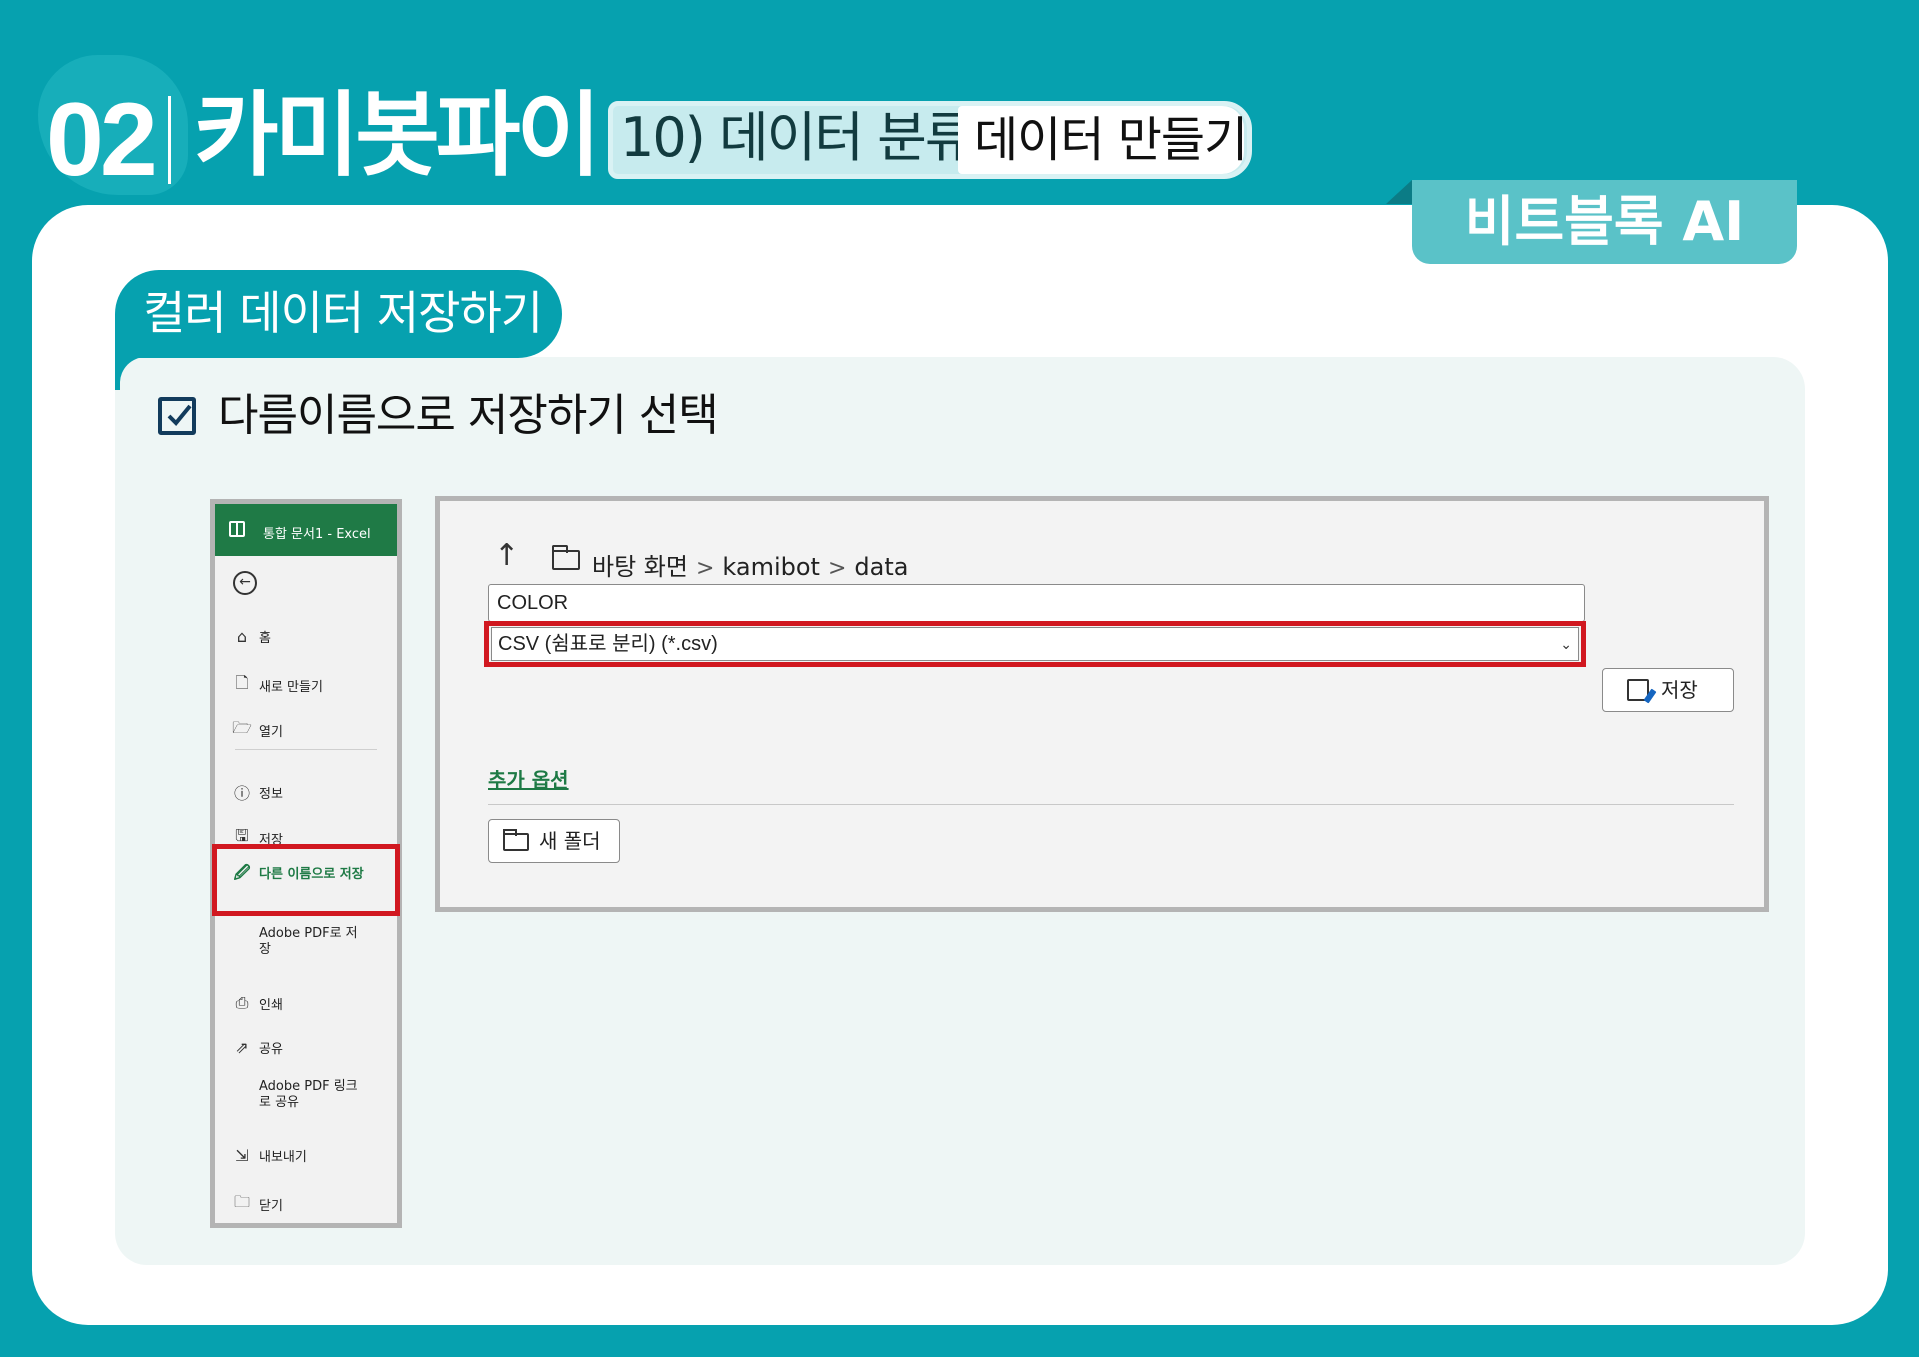 This screenshot has width=1919, height=1357. What do you see at coordinates (242, 872) in the screenshot?
I see `save-as-icon: 🖉` at bounding box center [242, 872].